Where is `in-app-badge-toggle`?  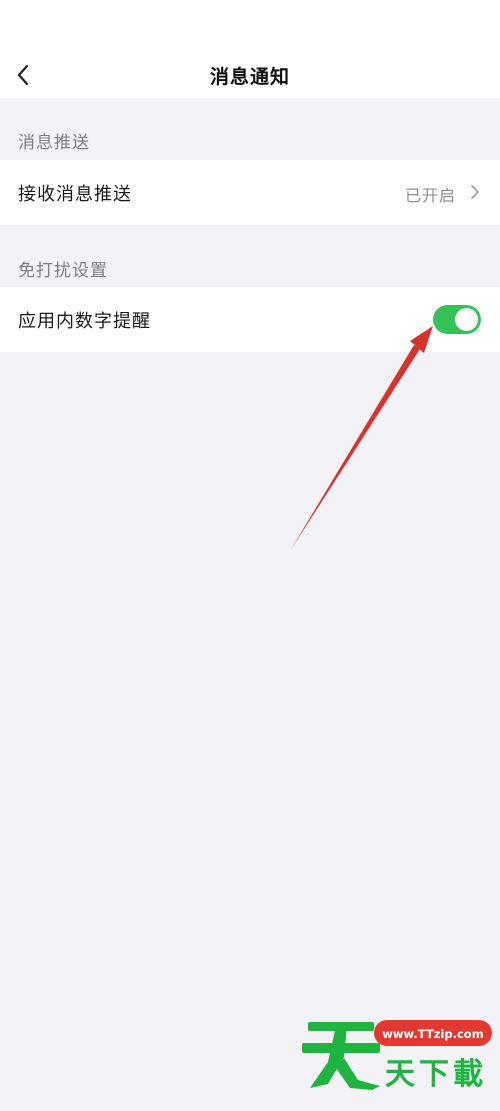 in-app-badge-toggle is located at coordinates (457, 319).